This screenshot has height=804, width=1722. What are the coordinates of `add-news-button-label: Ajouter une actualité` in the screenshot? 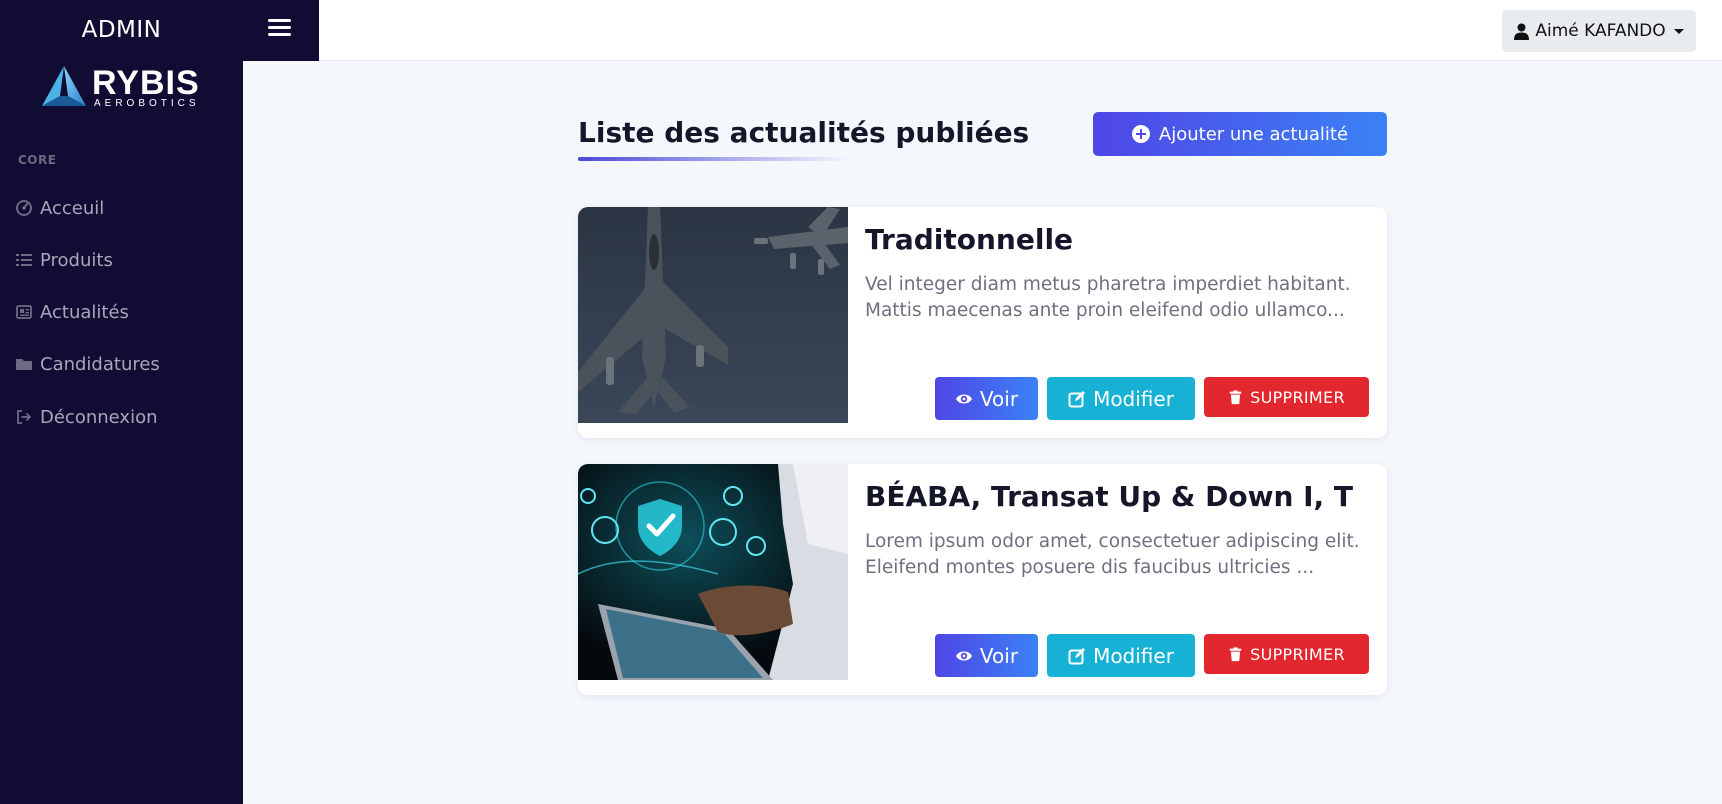 It's located at (1253, 134).